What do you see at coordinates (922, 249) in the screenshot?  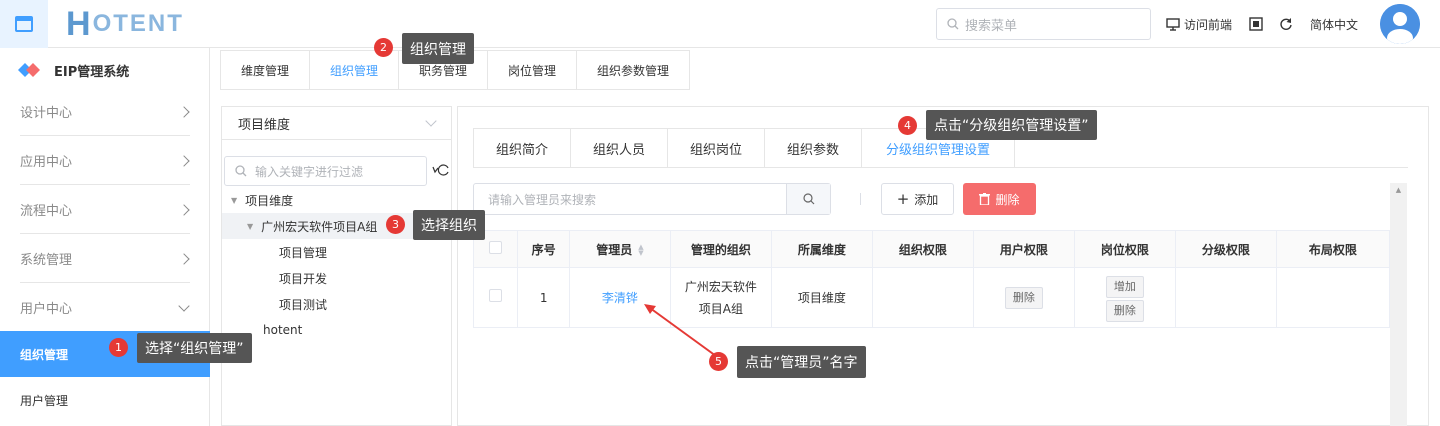 I see `col-header: 组织权限` at bounding box center [922, 249].